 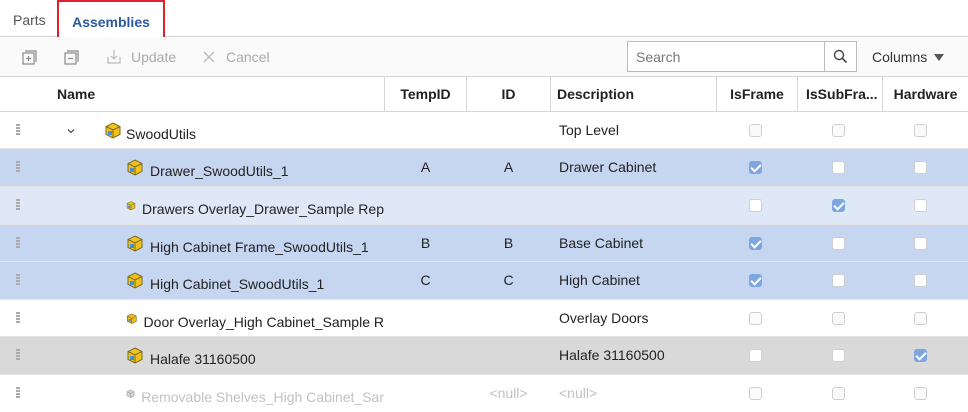 What do you see at coordinates (425, 94) in the screenshot?
I see `column-header-tempid: TempID` at bounding box center [425, 94].